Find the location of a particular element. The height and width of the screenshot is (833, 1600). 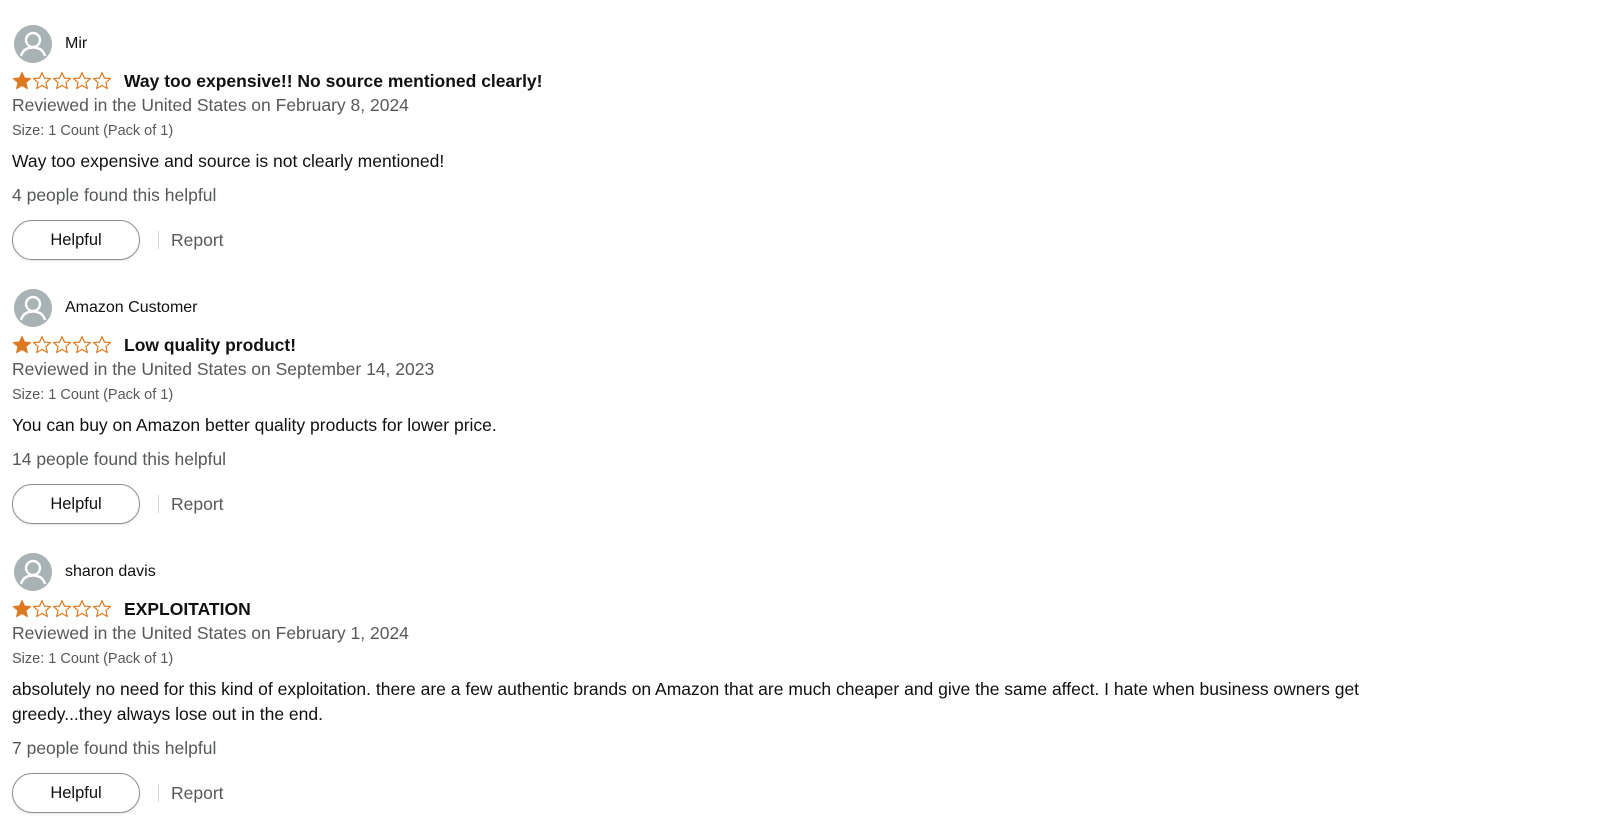

review-title: Low quality product! is located at coordinates (210, 345).